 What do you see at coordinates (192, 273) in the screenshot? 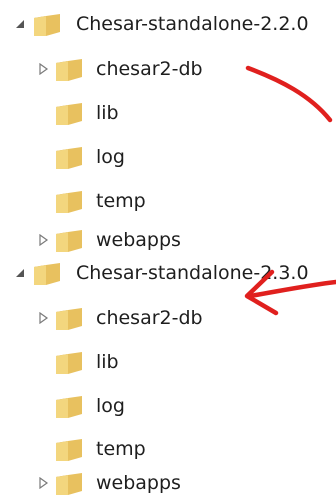
I see `tree-node-label: Chesar-standalone-2.3.0` at bounding box center [192, 273].